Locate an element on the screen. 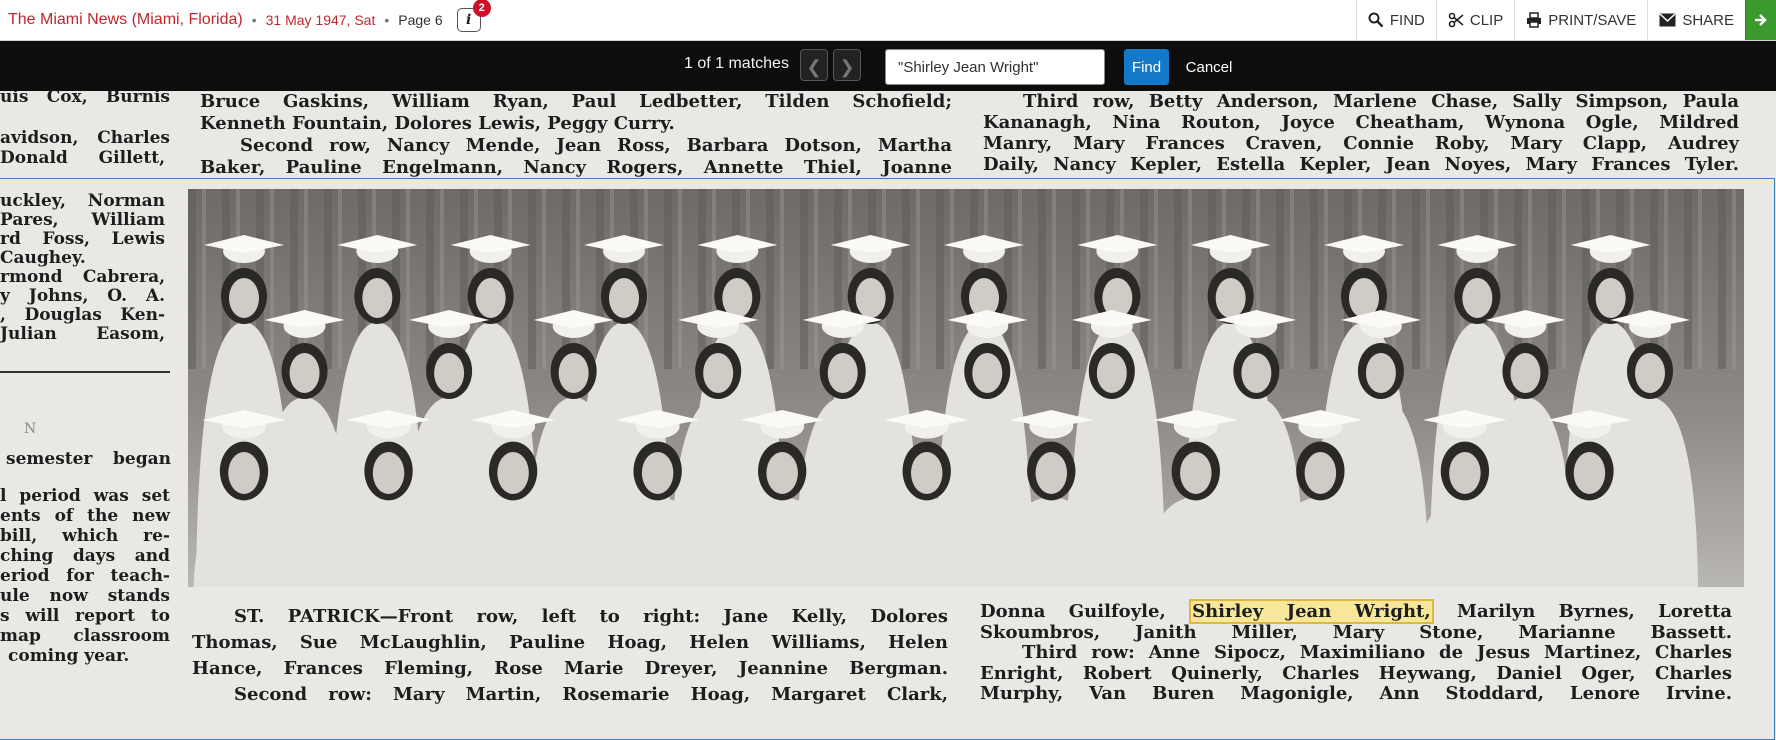 The width and height of the screenshot is (1776, 740). caption-lead: ST. PATRICK is located at coordinates (307, 616).